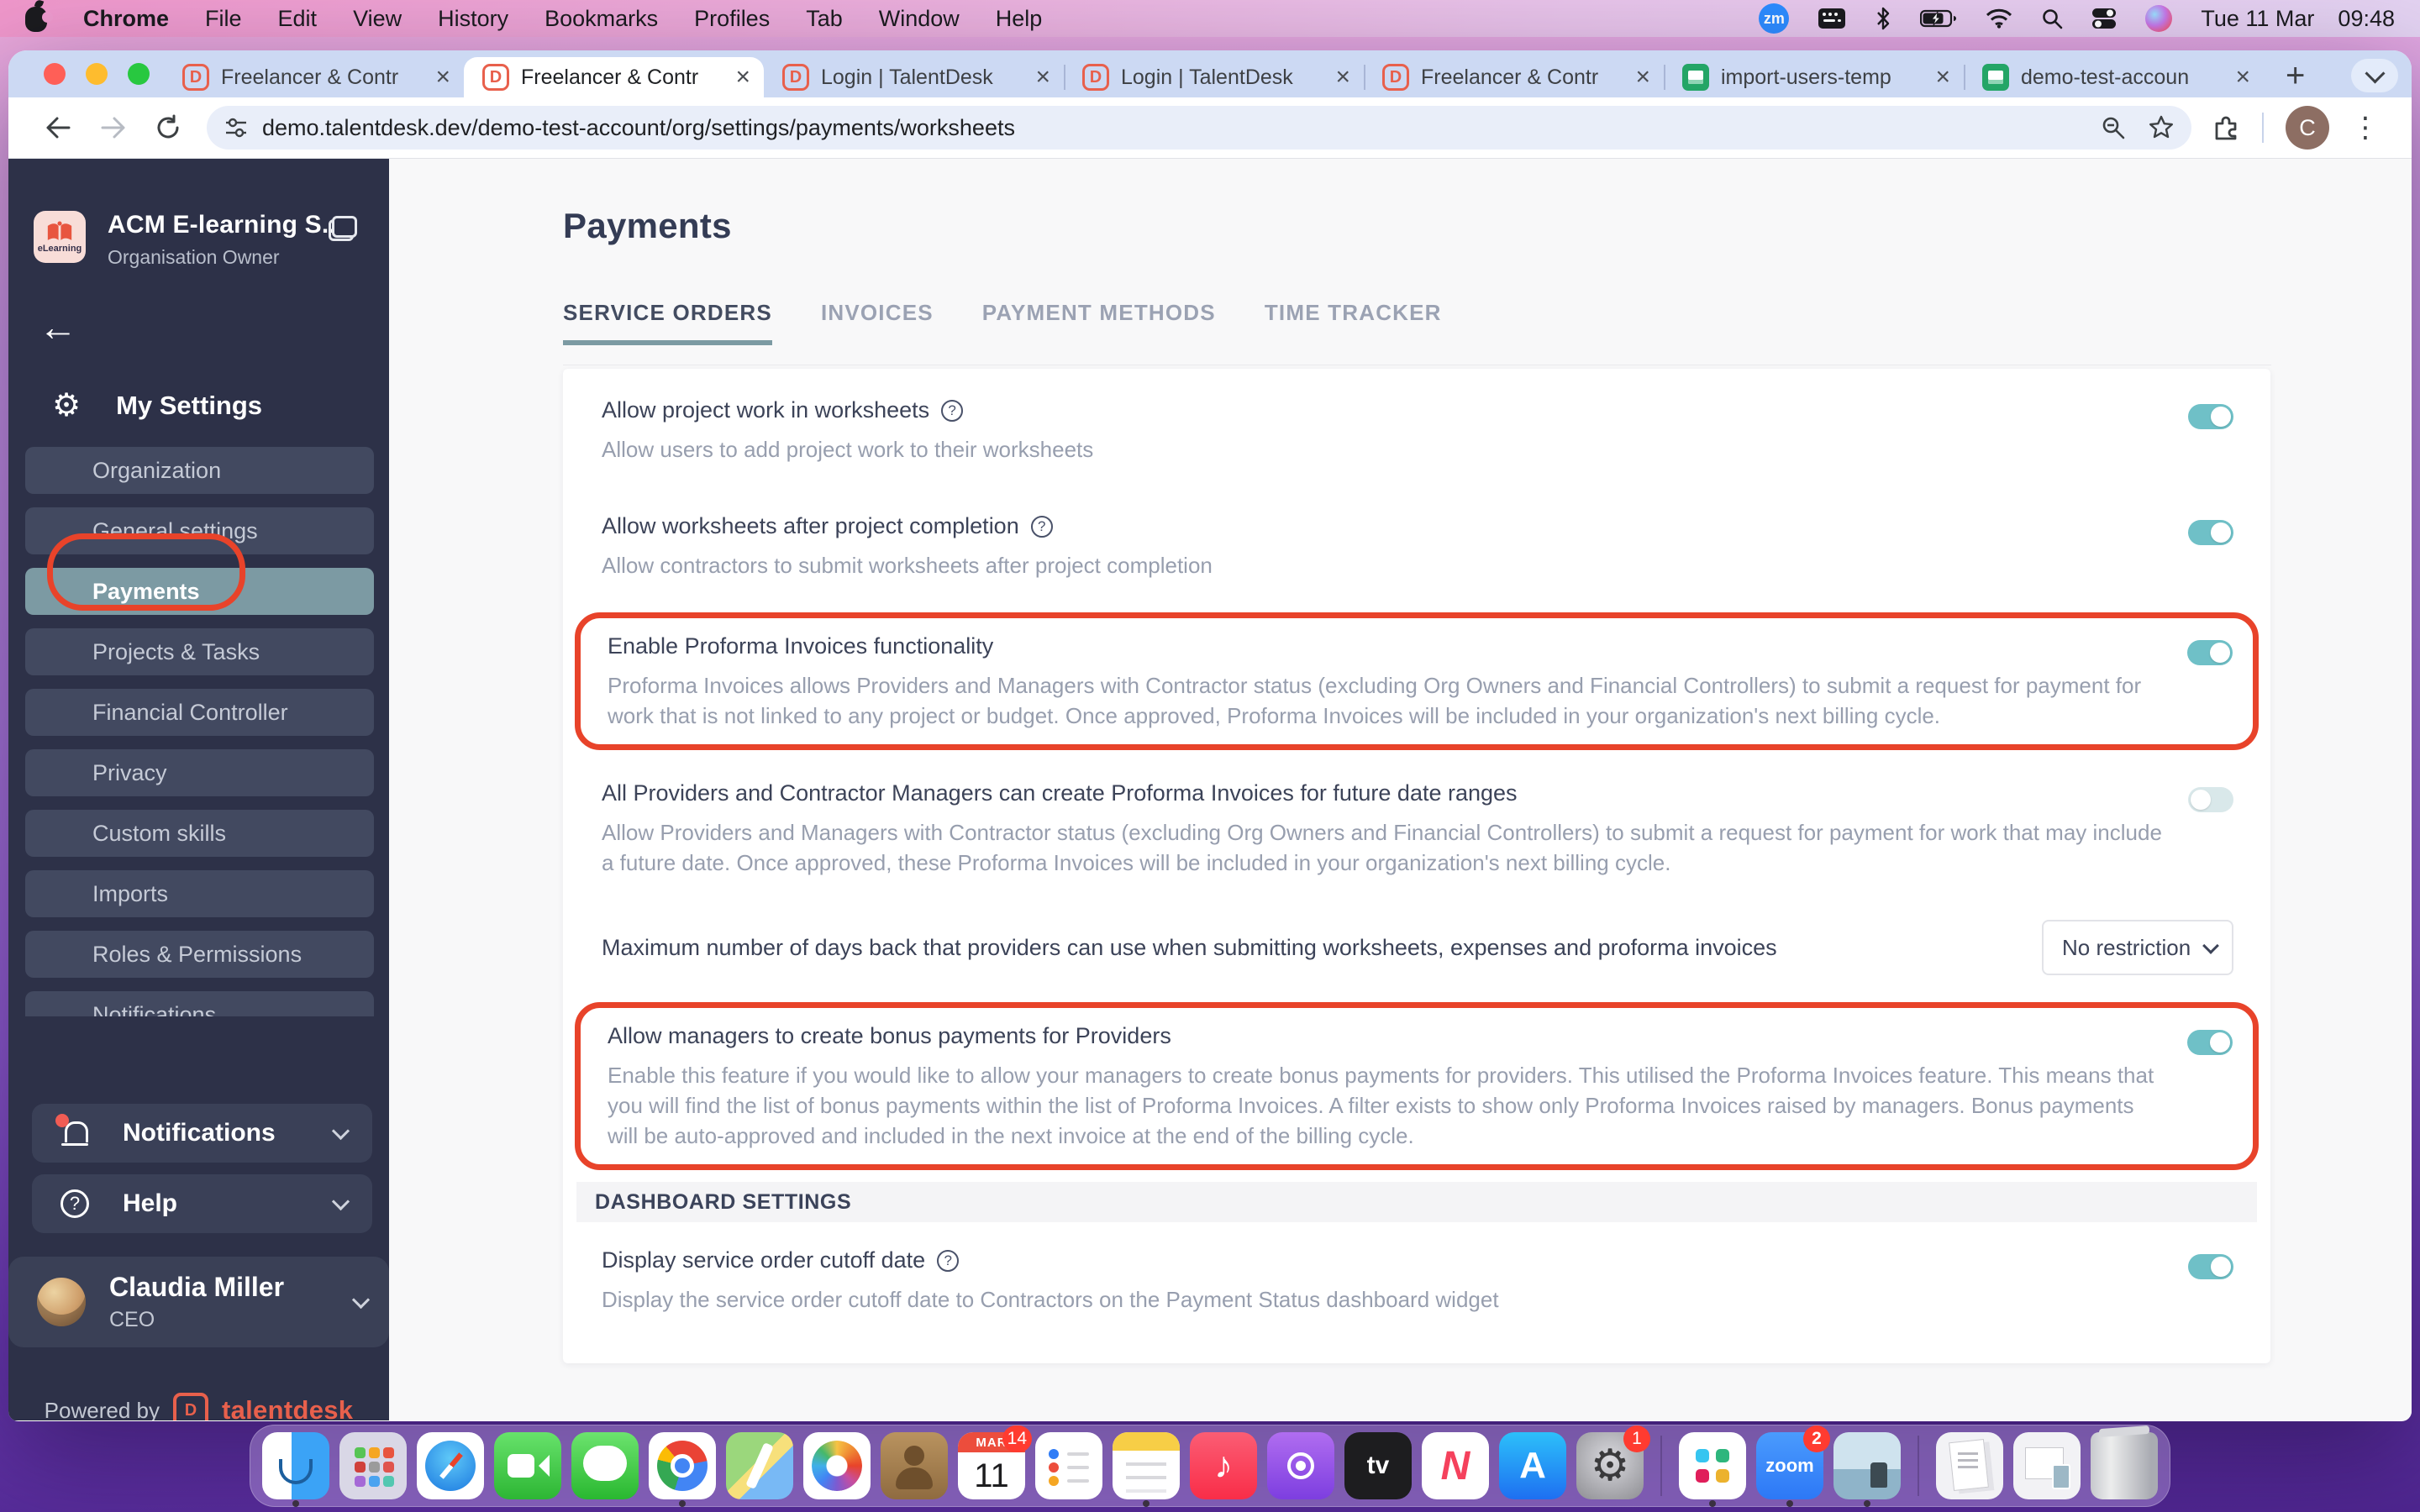 This screenshot has height=1512, width=2420. I want to click on tab-service-orders: SERVICE ORDERS, so click(667, 322).